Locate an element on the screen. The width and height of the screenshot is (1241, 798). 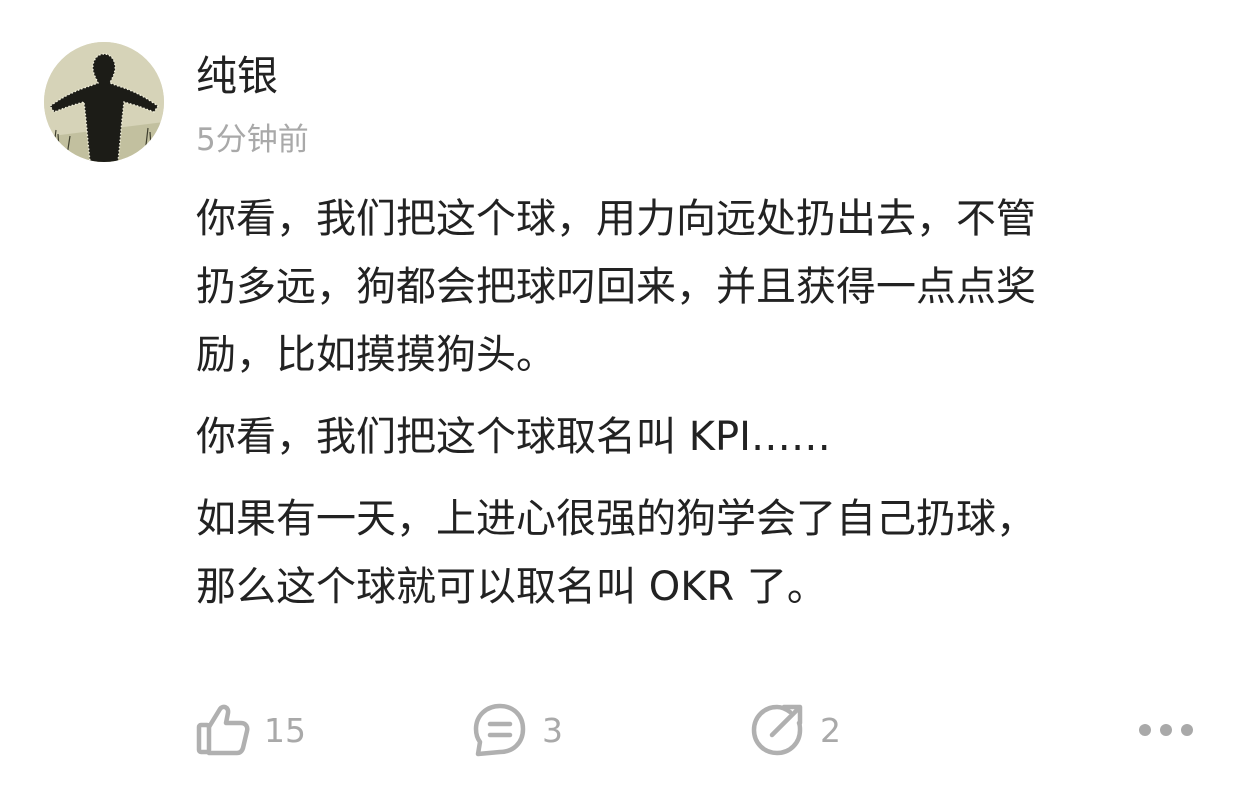
thumbs-up-icon is located at coordinates (223, 730).